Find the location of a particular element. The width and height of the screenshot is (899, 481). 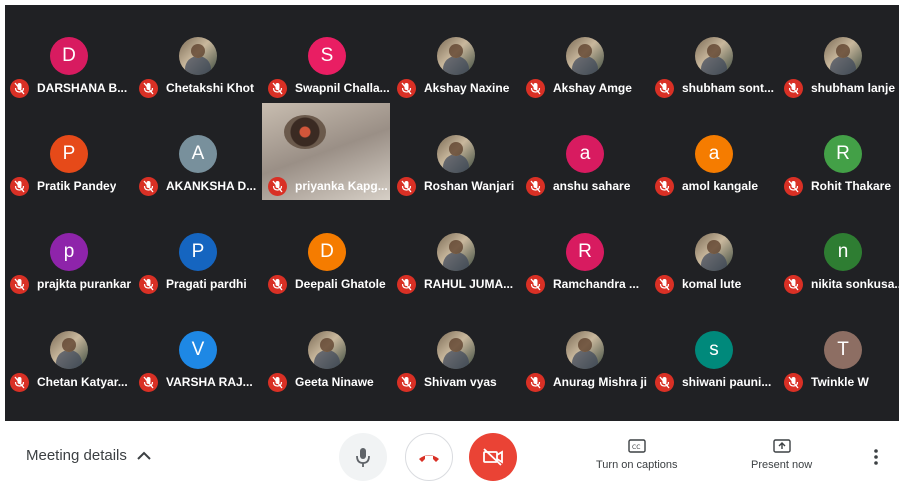

meeting-details-button: Meeting details is located at coordinates (88, 455).